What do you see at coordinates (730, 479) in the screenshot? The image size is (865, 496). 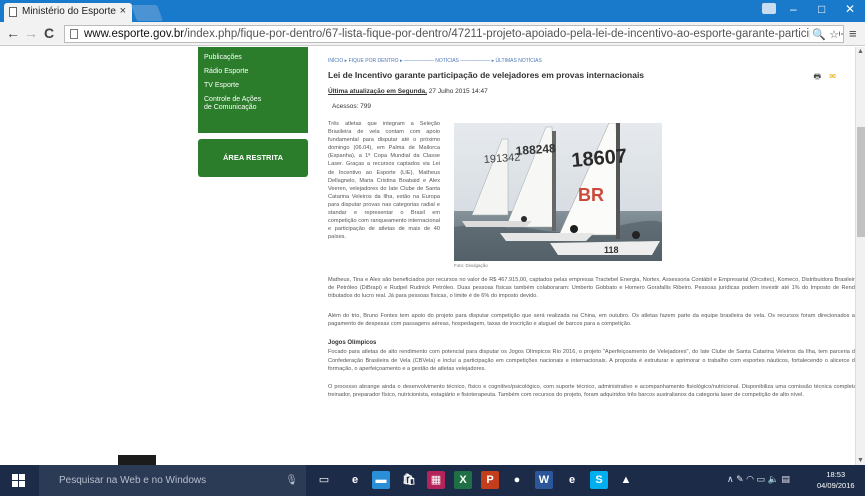 I see `chevron-up-icon: ∧` at bounding box center [730, 479].